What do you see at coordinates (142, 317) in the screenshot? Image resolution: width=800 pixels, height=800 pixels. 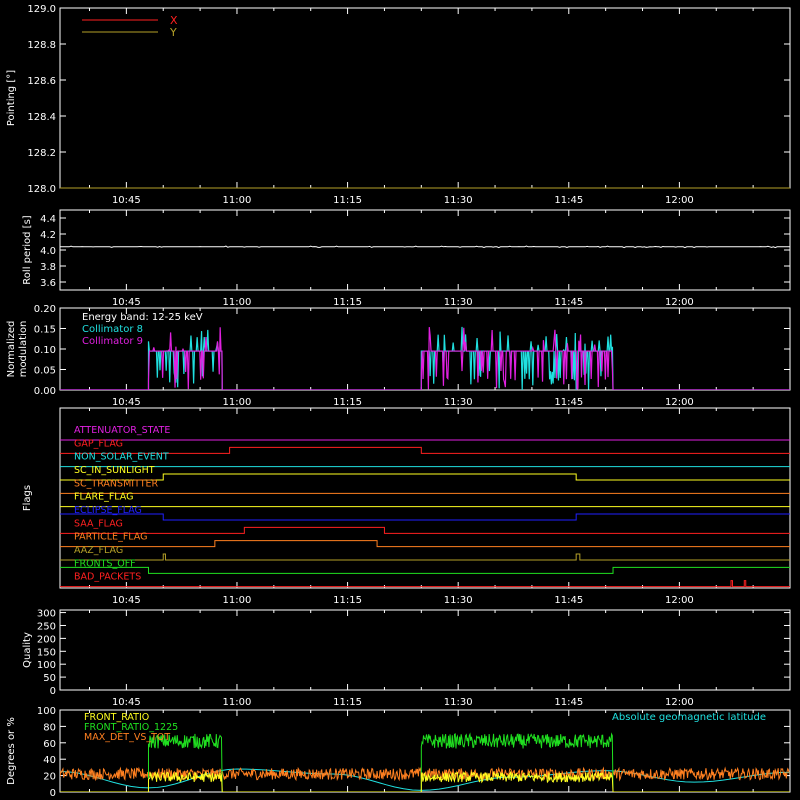 I see `energy-band-annotation: Energy band: 12-25 keV` at bounding box center [142, 317].